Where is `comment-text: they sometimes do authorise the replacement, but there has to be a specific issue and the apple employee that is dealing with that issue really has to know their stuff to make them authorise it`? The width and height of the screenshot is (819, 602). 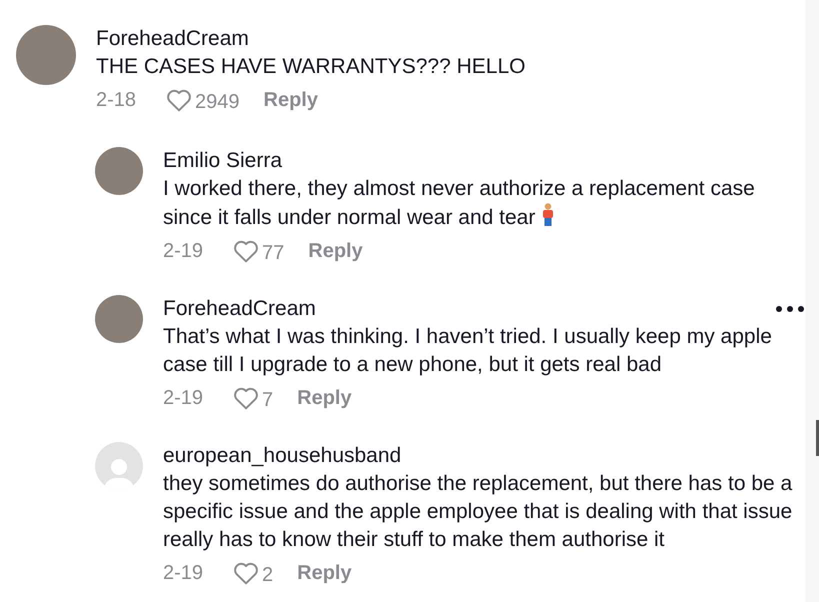 comment-text: they sometimes do authorise the replacement, but there has to be a specific issue and the apple employee that is dealing with that issue really has to know their stuff to make them authorise it is located at coordinates (478, 512).